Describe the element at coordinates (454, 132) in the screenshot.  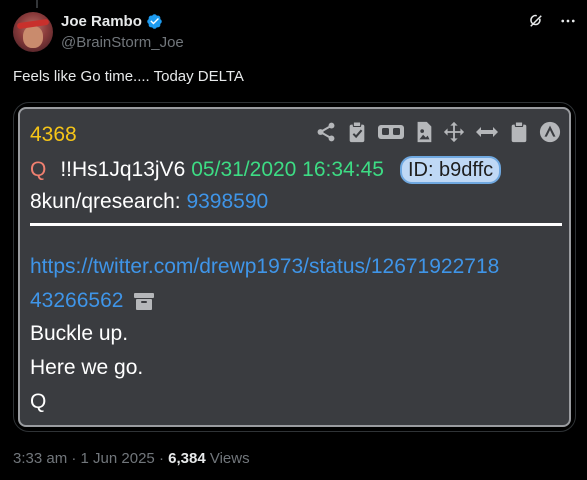
I see `move-arrows-icon` at that location.